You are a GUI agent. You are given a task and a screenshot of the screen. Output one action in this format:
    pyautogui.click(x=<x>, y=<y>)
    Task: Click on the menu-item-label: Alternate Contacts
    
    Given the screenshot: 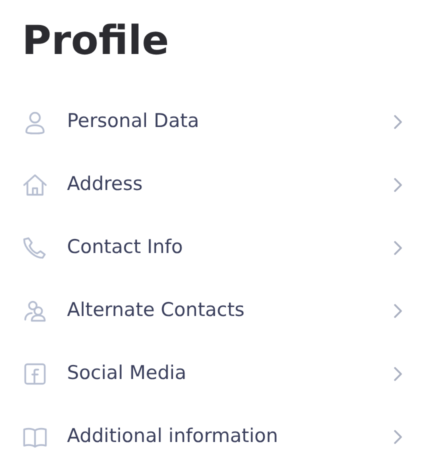 What is the action you would take?
    pyautogui.click(x=230, y=310)
    